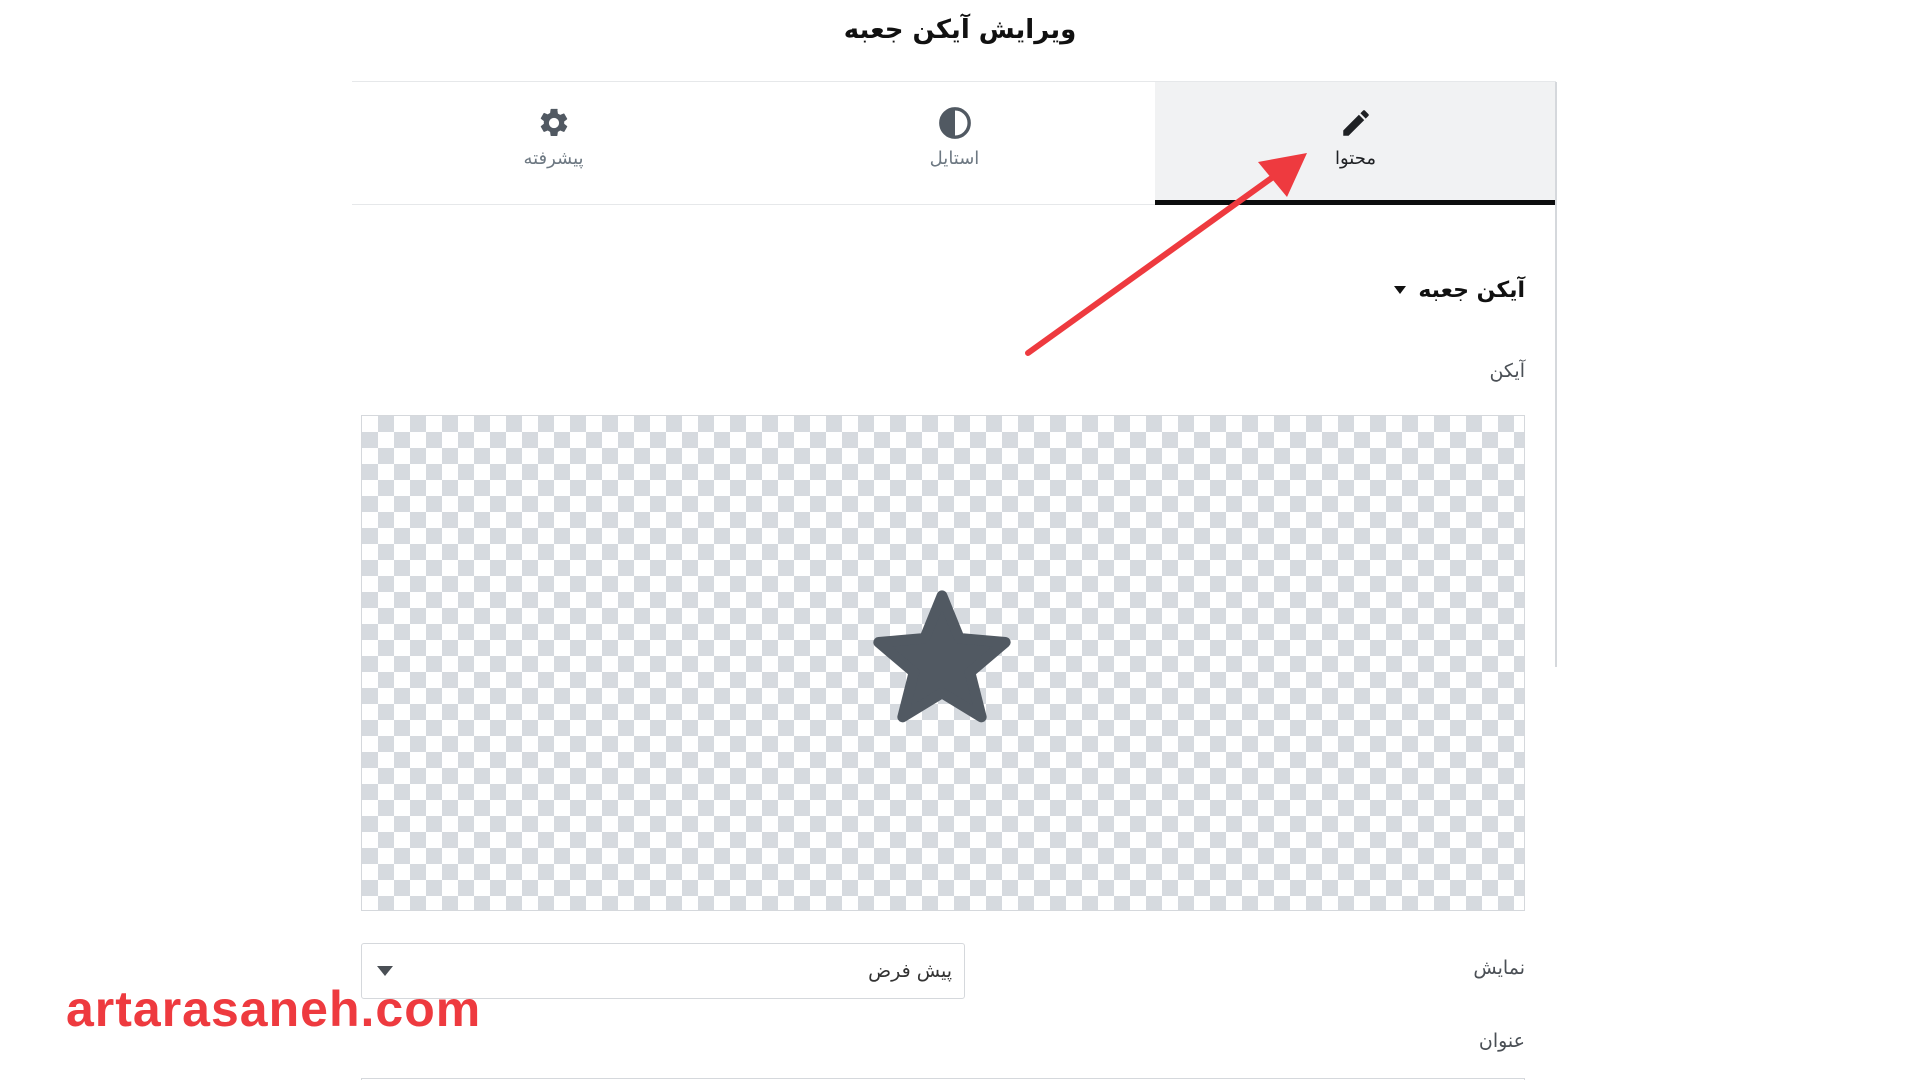 This screenshot has width=1920, height=1080. I want to click on tab-content: محتوا, so click(1355, 143).